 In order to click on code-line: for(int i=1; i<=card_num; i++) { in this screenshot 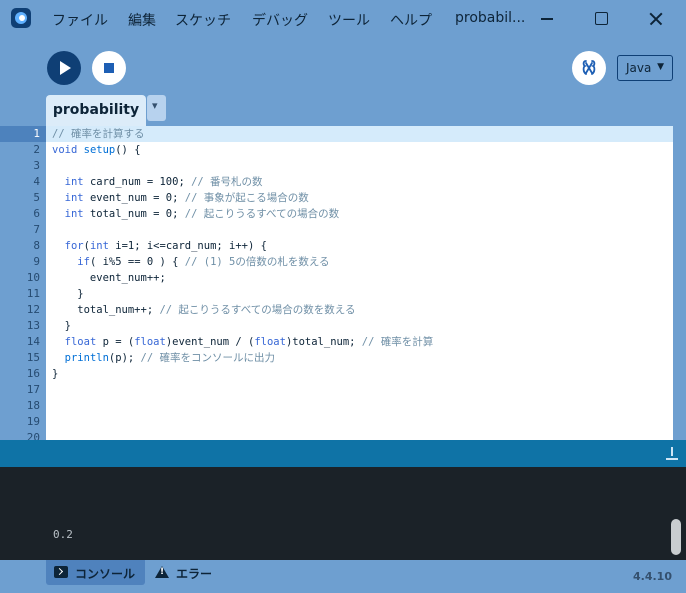, I will do `click(165, 246)`.